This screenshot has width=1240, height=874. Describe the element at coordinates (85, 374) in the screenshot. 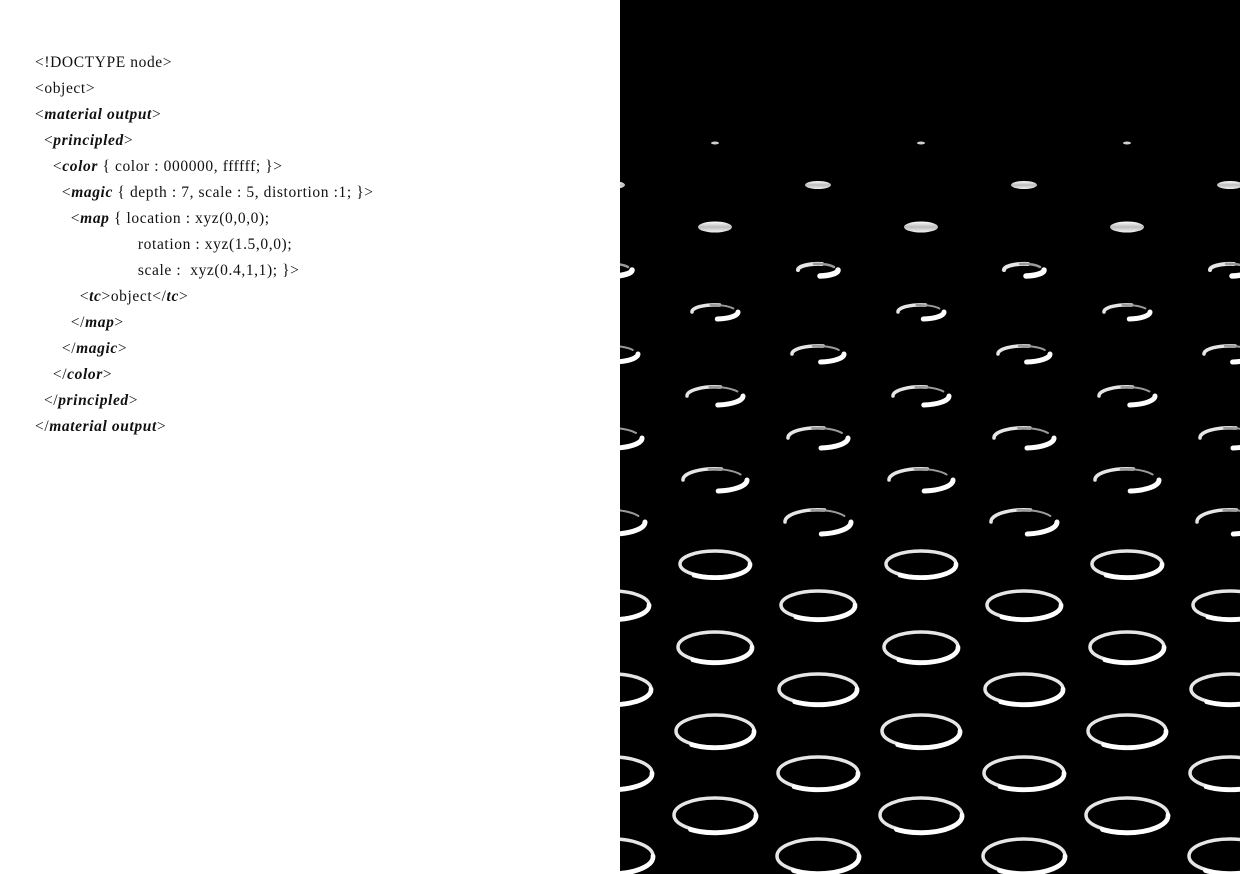

I see `code-tag-name: color` at that location.